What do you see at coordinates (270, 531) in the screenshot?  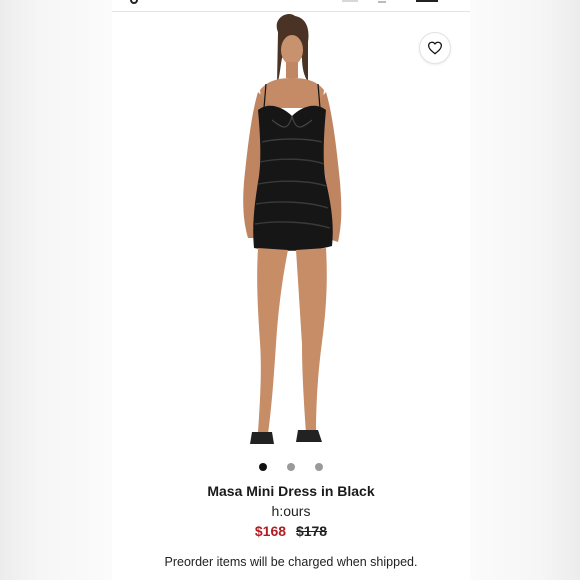 I see `sale-price: $168` at bounding box center [270, 531].